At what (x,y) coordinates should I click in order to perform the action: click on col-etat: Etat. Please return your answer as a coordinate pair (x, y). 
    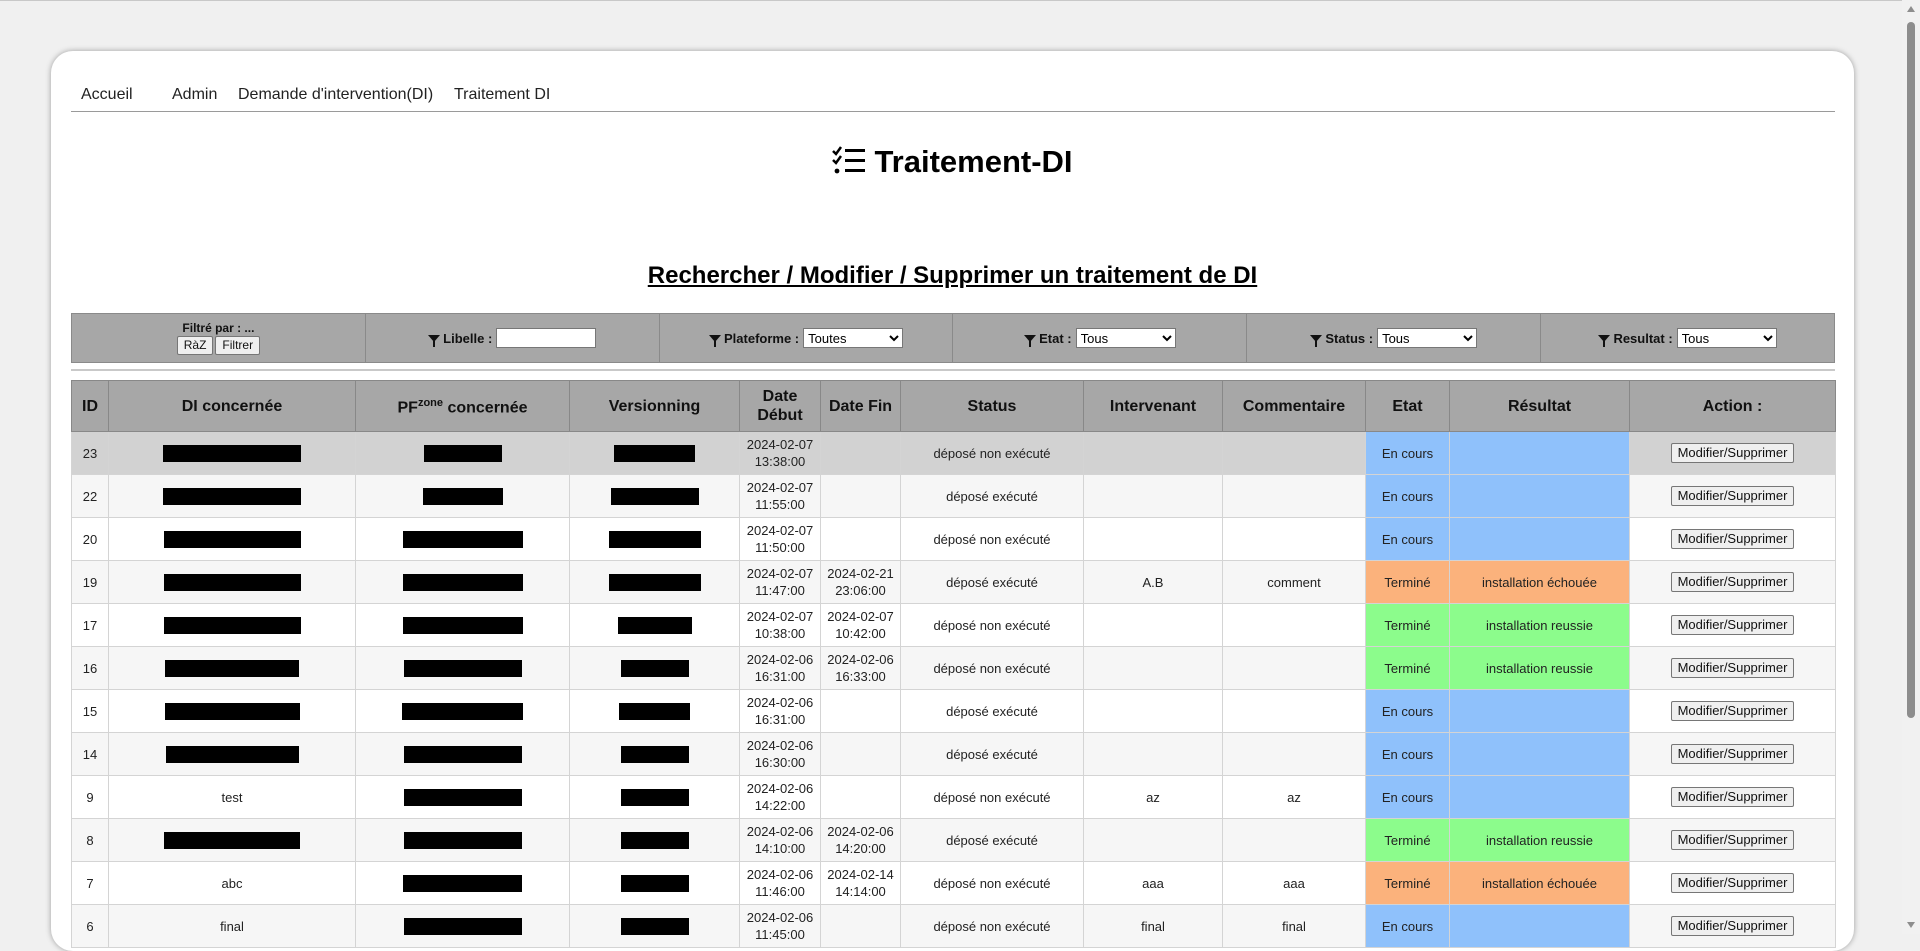
    Looking at the image, I should click on (1407, 406).